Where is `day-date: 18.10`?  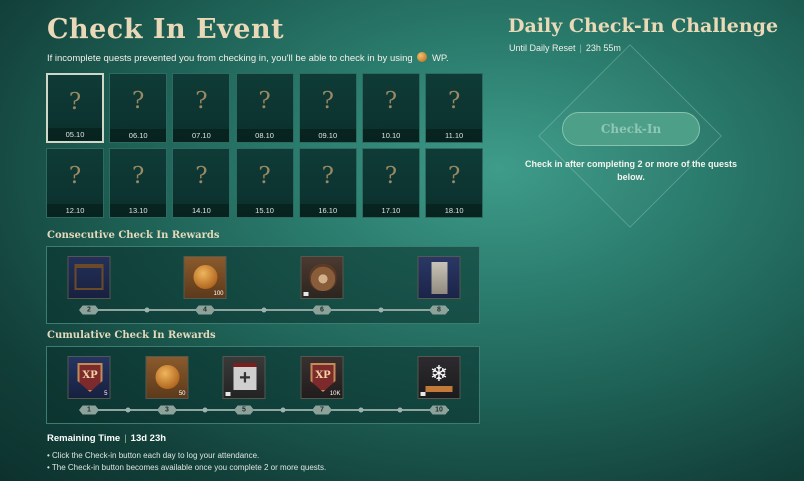
day-date: 18.10 is located at coordinates (454, 210).